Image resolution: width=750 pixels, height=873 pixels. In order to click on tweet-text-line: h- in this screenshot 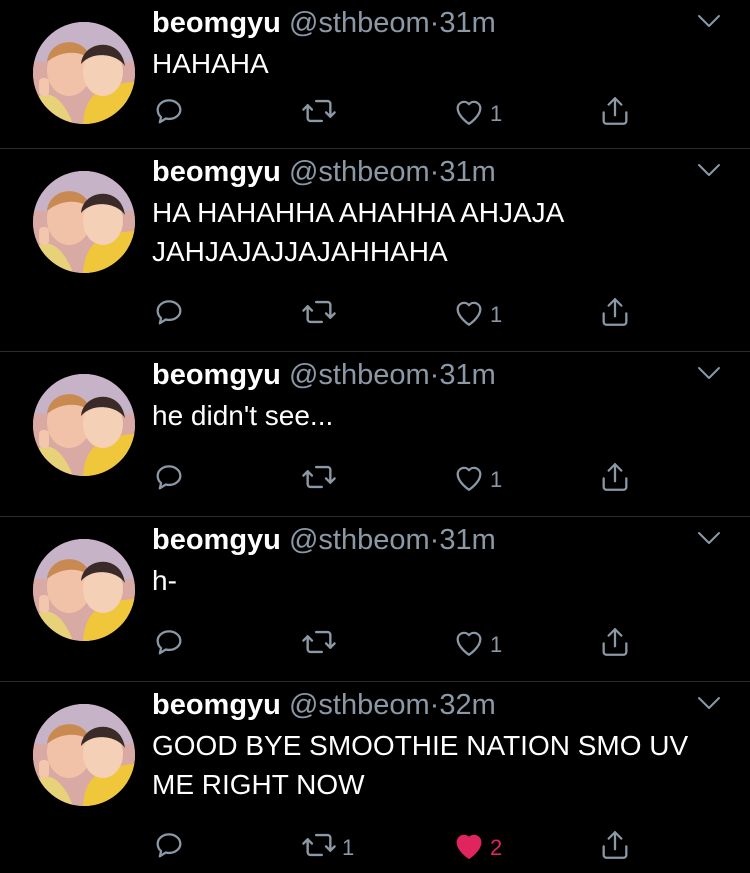, I will do `click(164, 580)`.